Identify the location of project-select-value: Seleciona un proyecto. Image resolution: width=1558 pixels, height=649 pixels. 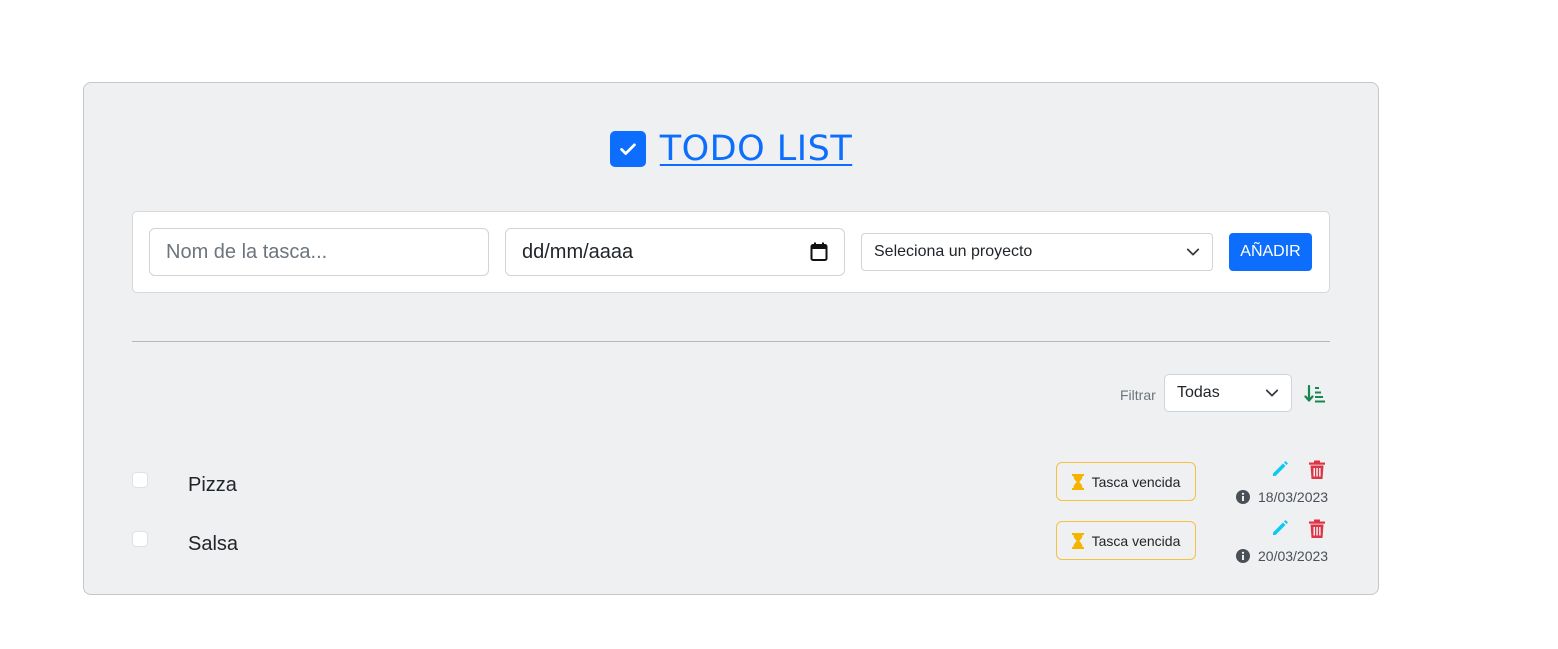
(953, 251).